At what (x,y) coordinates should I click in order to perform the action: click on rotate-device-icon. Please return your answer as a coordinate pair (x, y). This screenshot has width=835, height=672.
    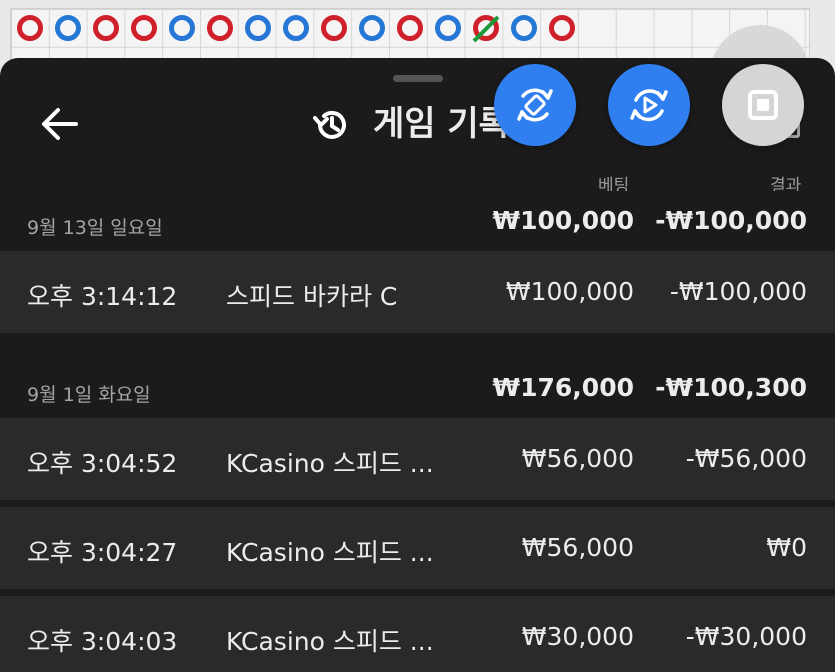
    Looking at the image, I should click on (535, 105).